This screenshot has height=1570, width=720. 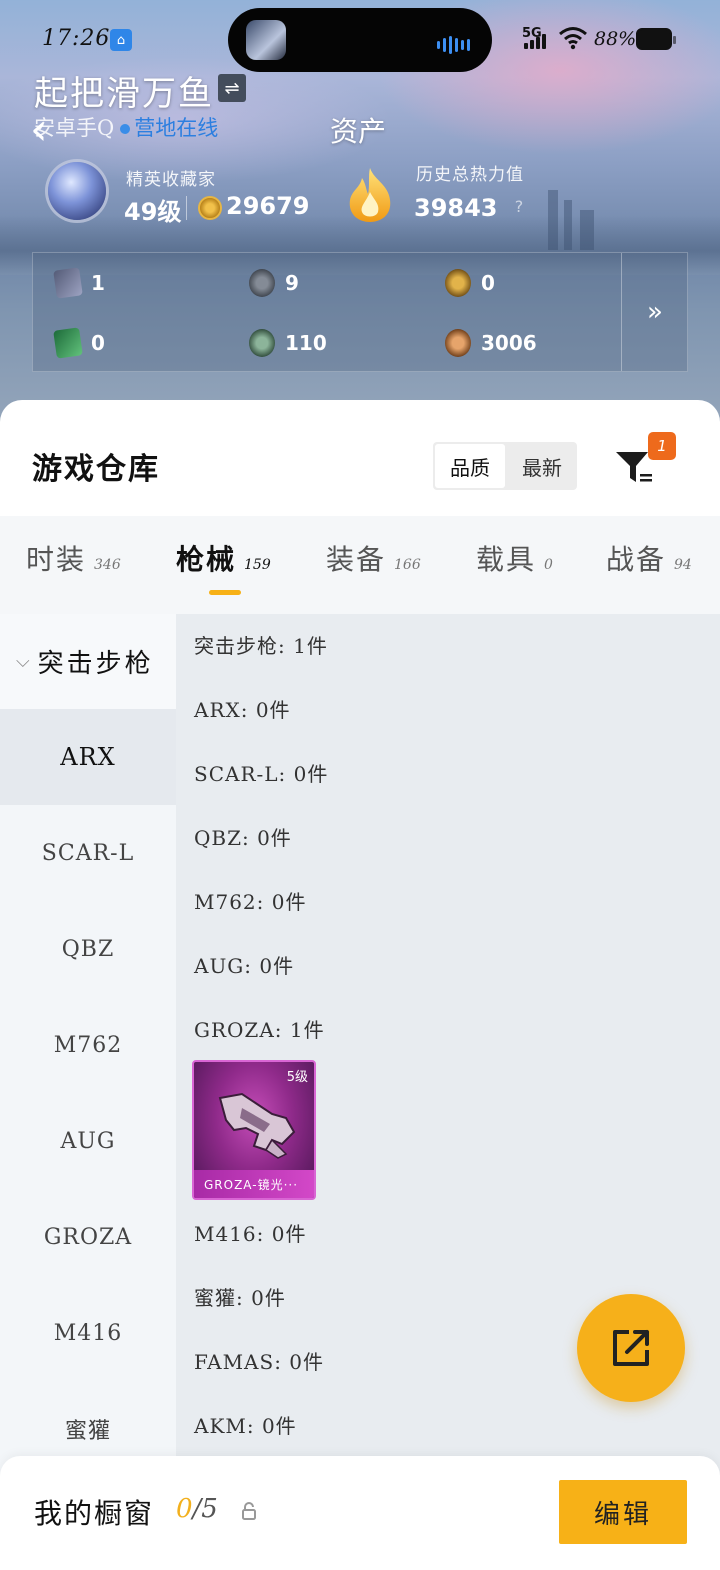 What do you see at coordinates (88, 757) in the screenshot?
I see `category-item-arx: ARX` at bounding box center [88, 757].